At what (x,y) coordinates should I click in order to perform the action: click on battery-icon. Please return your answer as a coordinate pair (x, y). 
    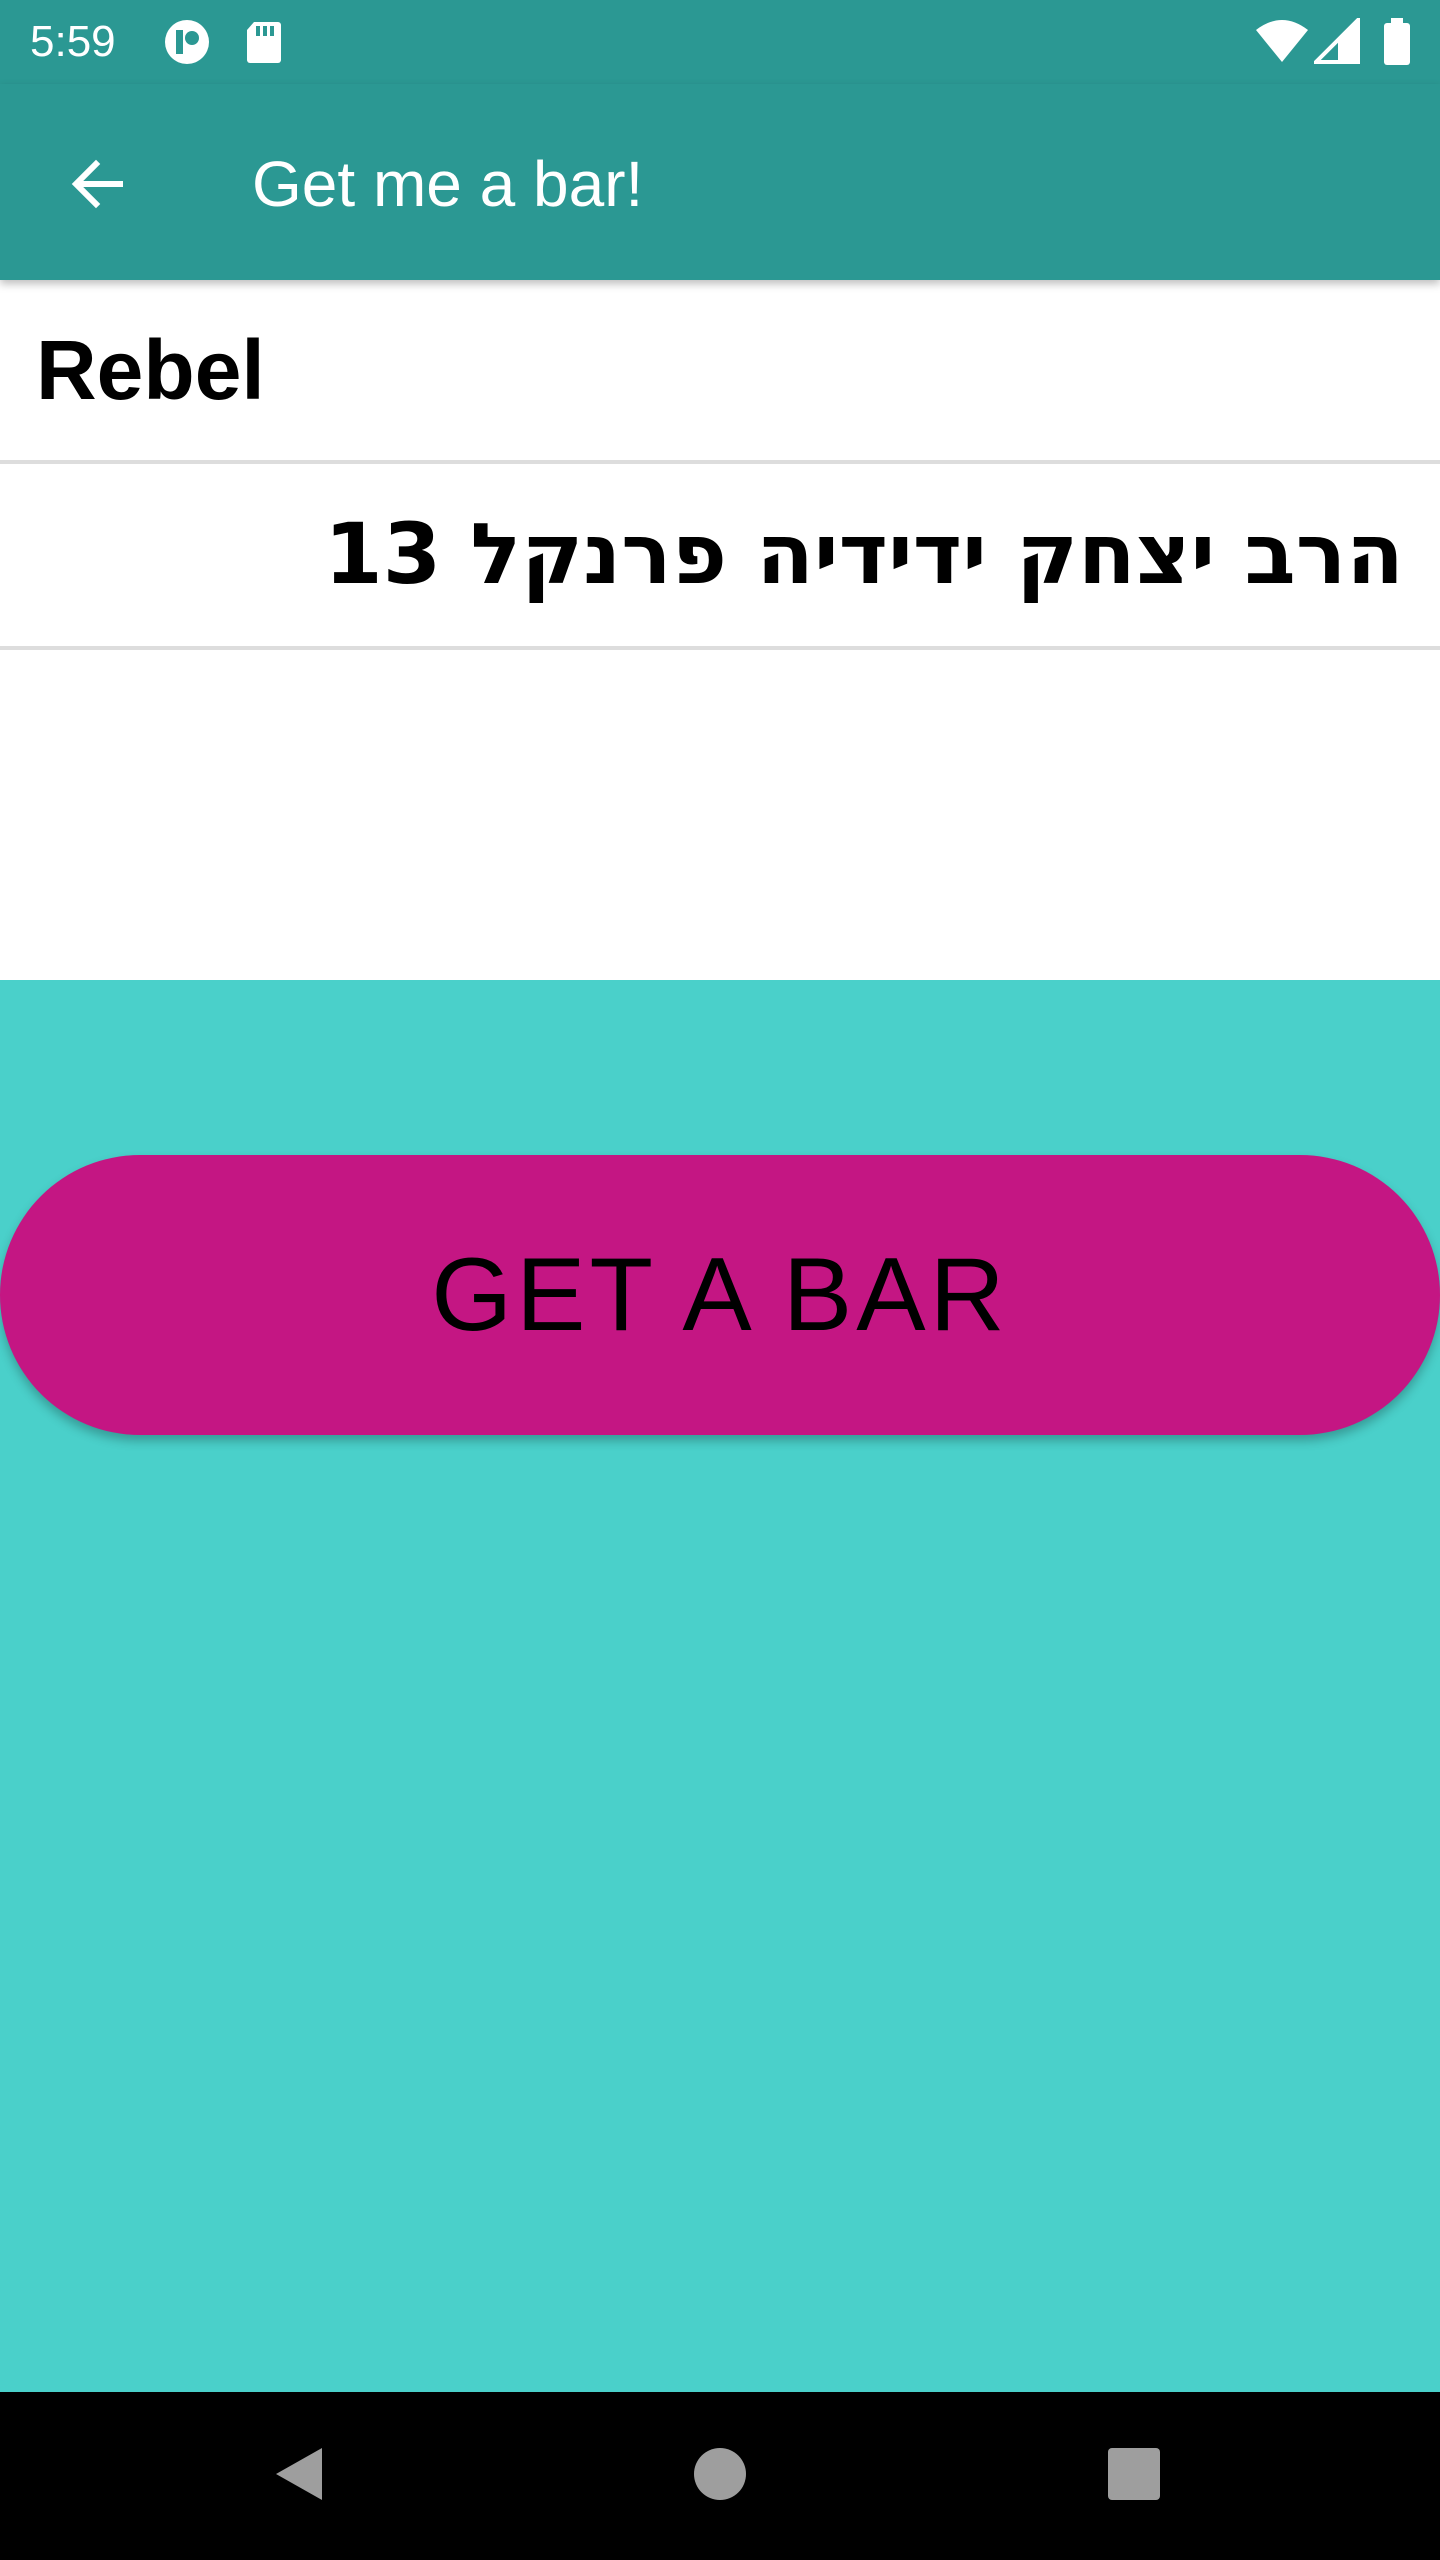
    Looking at the image, I should click on (1397, 42).